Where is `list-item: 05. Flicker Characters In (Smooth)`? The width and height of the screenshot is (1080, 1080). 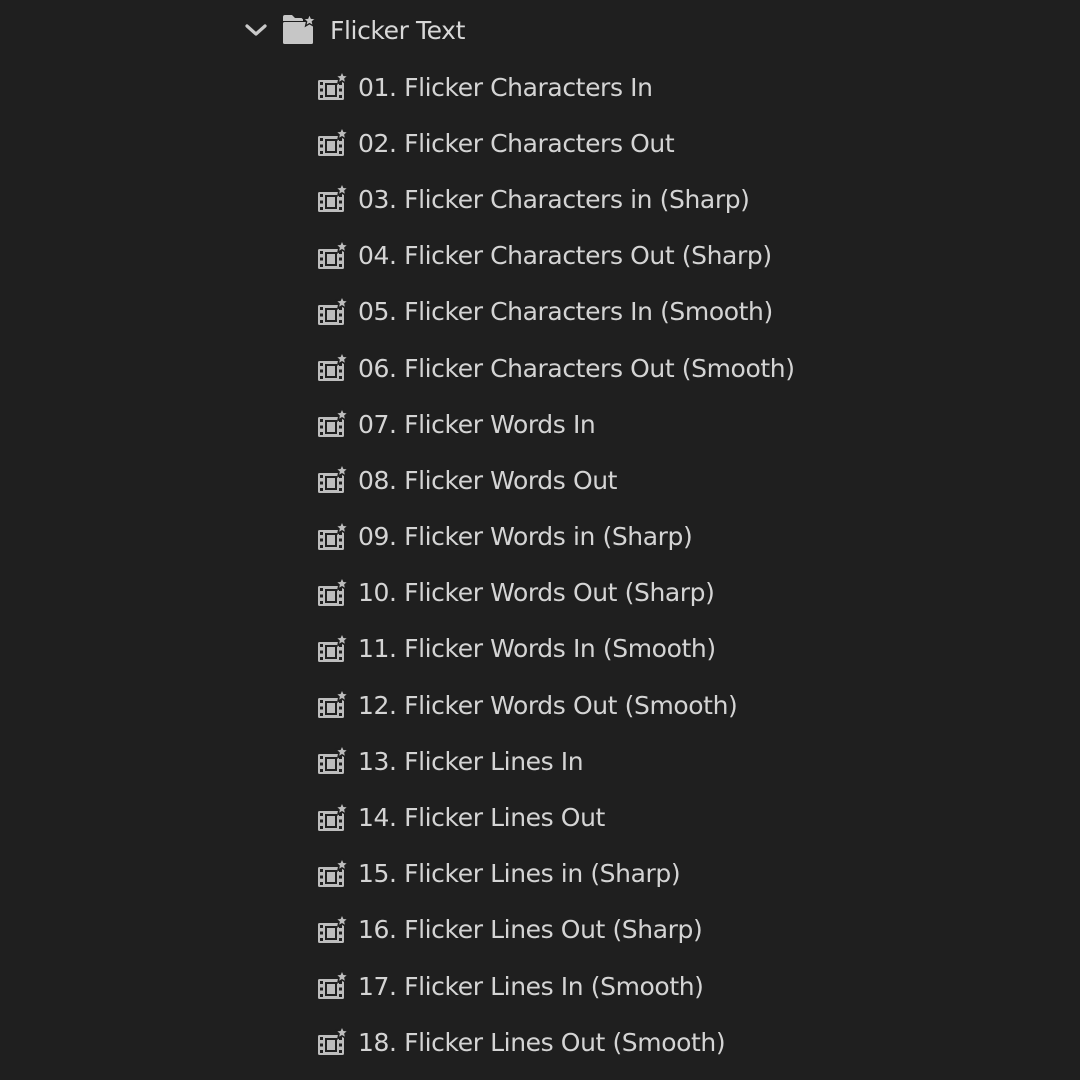 list-item: 05. Flicker Characters In (Smooth) is located at coordinates (682, 312).